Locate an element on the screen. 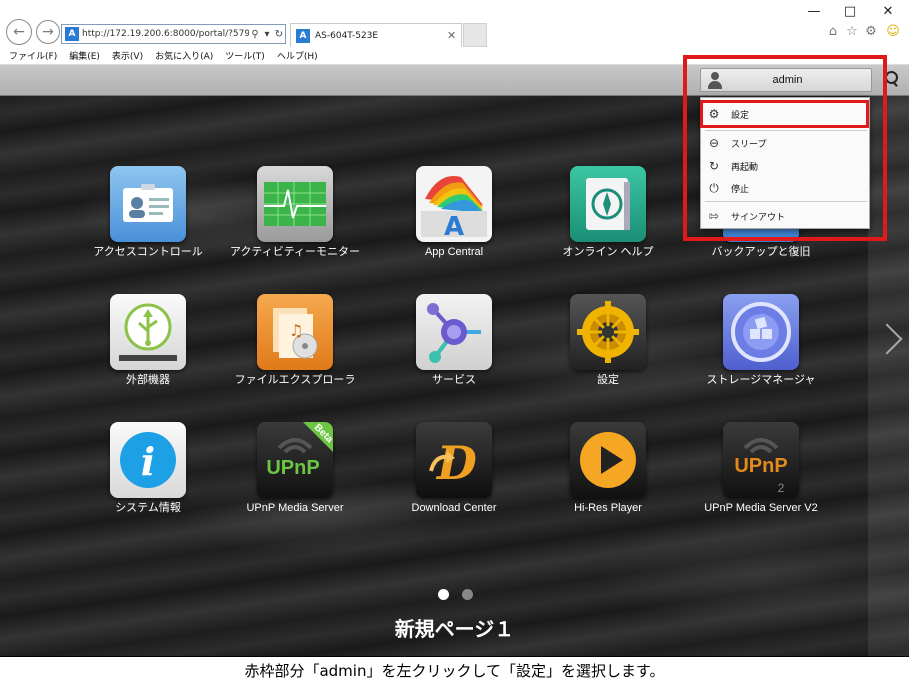 Image resolution: width=909 pixels, height=687 pixels. tab-favicon-icon: A is located at coordinates (303, 35).